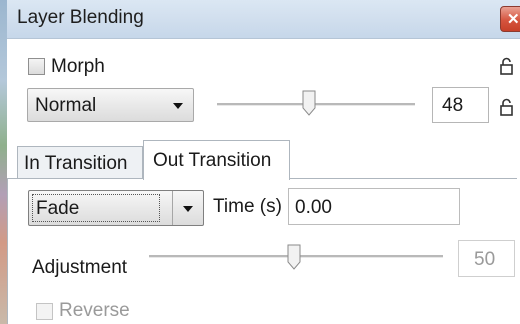  What do you see at coordinates (247, 206) in the screenshot?
I see `time-label: Time (s)` at bounding box center [247, 206].